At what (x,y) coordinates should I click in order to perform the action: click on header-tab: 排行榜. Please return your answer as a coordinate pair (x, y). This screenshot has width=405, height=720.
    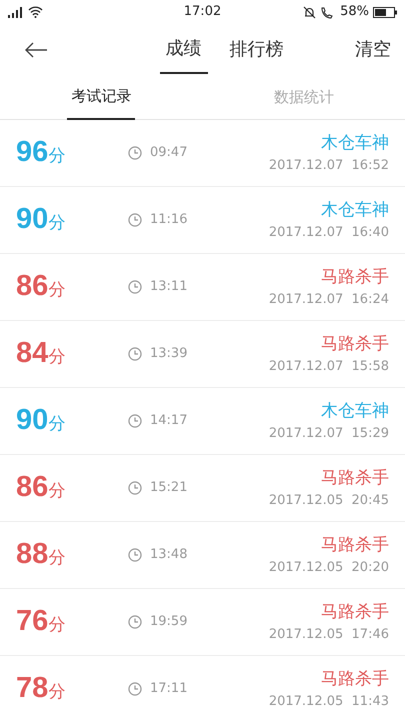
    Looking at the image, I should click on (257, 49).